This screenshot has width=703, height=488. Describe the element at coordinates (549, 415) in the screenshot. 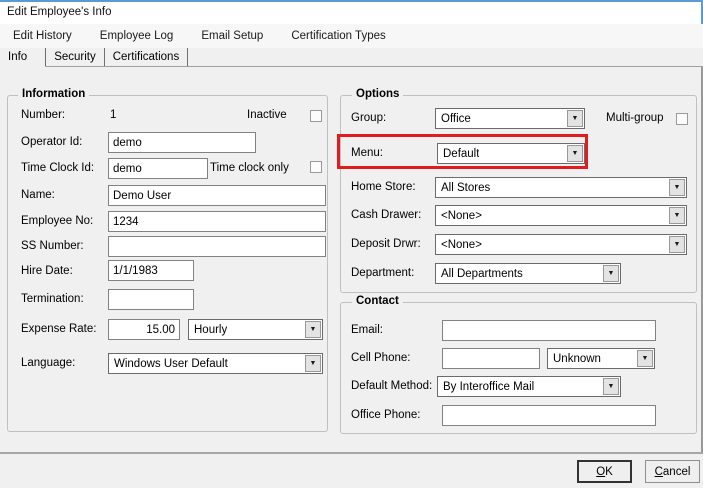

I see `office-phone-field` at that location.